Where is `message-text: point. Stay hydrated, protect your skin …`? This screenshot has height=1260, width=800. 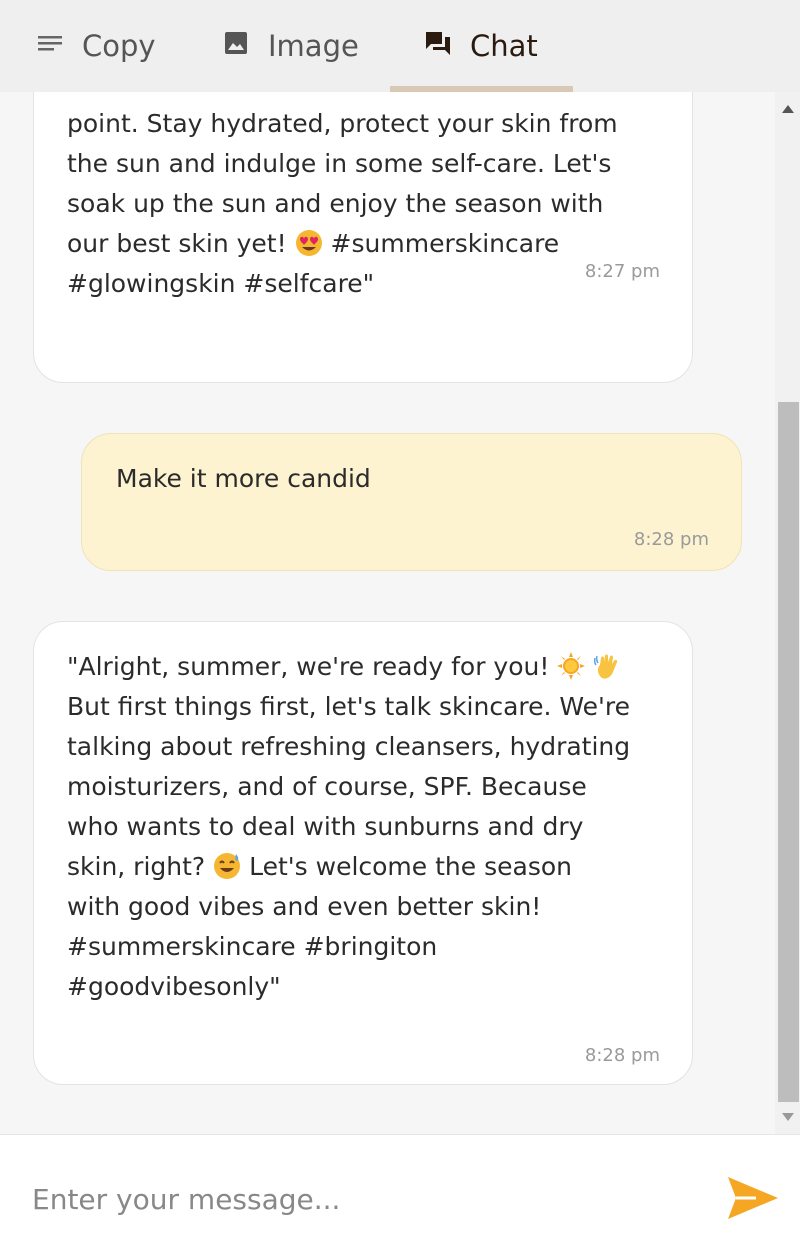
message-text: point. Stay hydrated, protect your skin … is located at coordinates (367, 204).